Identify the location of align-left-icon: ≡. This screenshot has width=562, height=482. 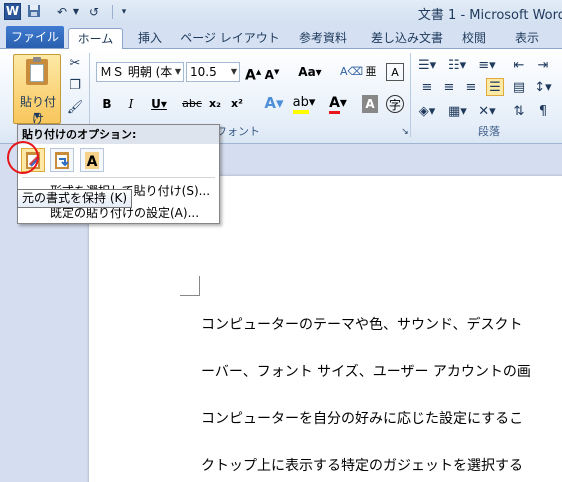
(427, 88).